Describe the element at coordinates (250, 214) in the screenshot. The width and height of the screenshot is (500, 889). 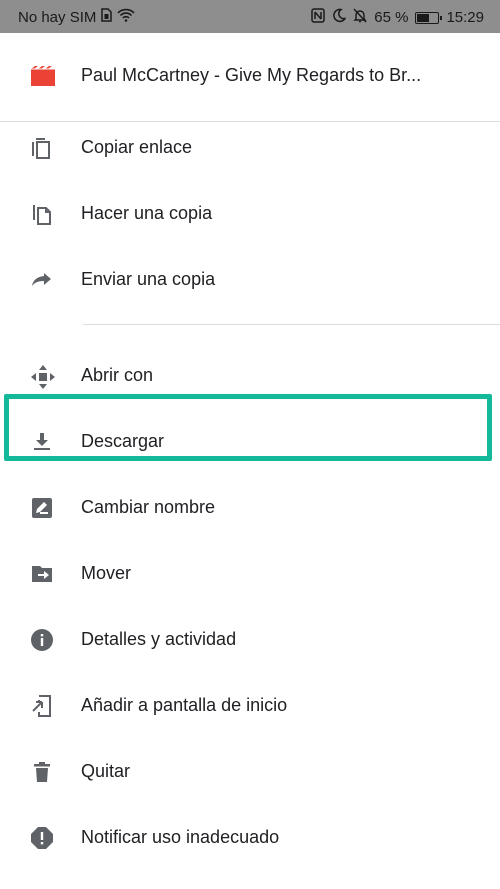
I see `menu-item-make-copy: Hacer una copia` at that location.